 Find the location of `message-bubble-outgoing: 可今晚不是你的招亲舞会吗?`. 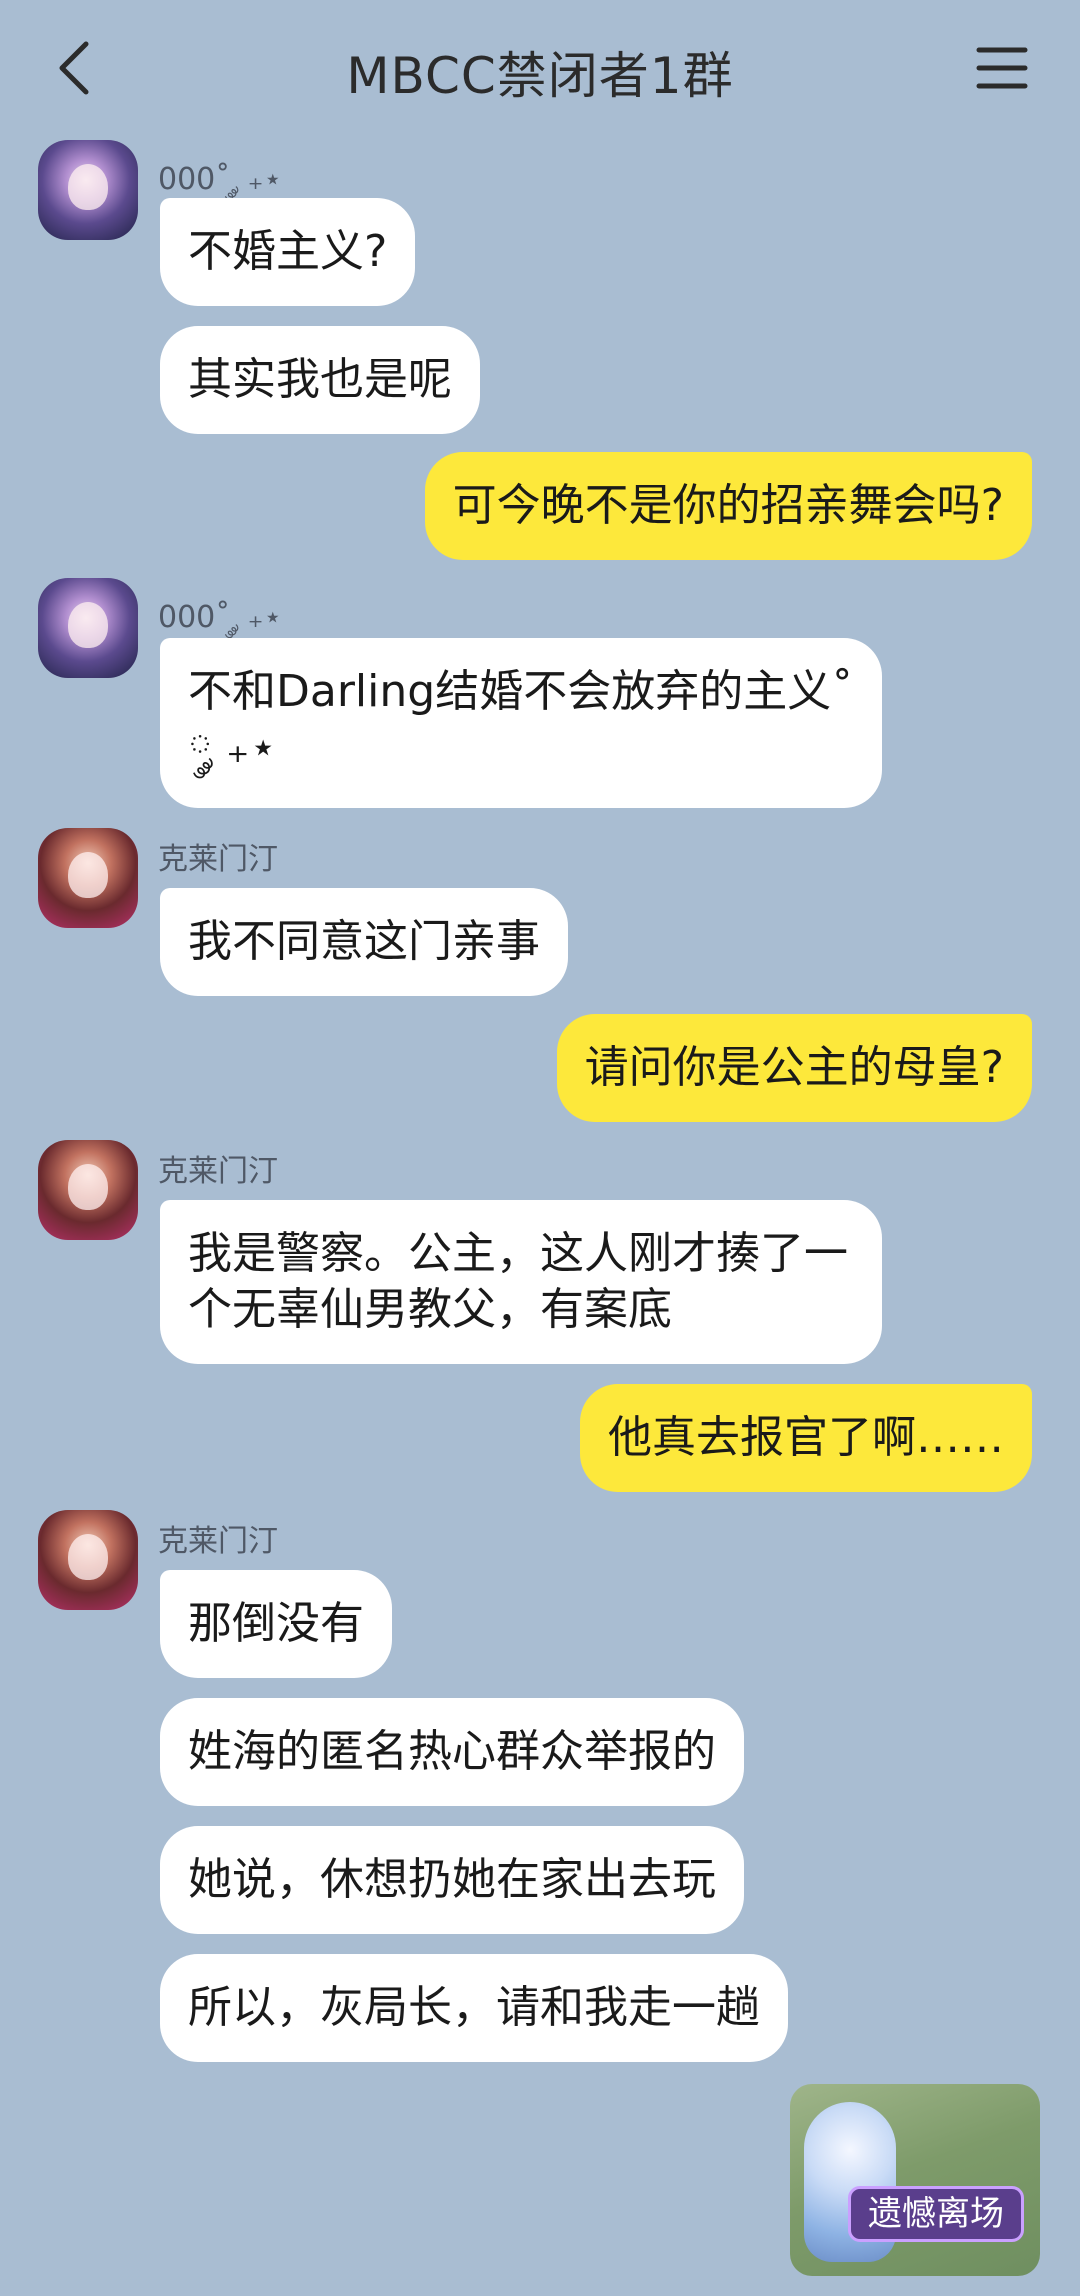

message-bubble-outgoing: 可今晚不是你的招亲舞会吗? is located at coordinates (728, 506).